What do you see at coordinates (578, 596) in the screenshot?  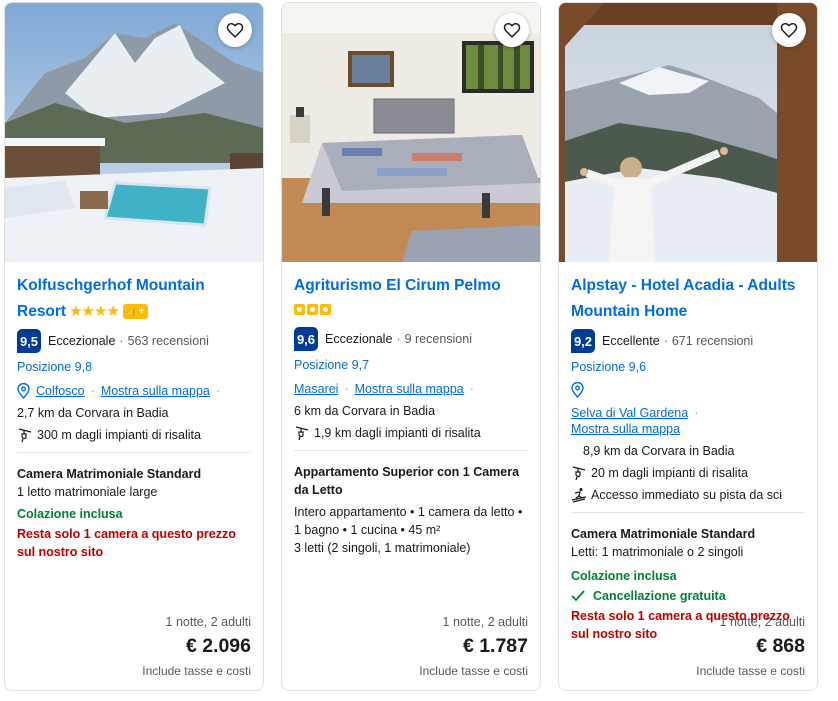 I see `checkmark-icon` at bounding box center [578, 596].